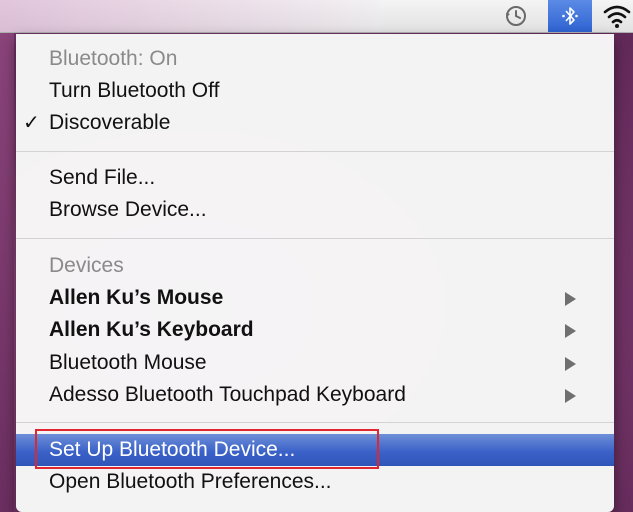  I want to click on devices-header-label: Devices, so click(86, 265).